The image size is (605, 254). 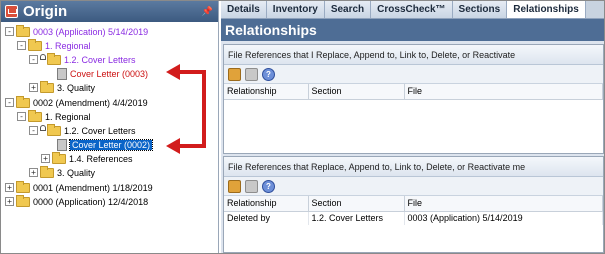 I want to click on section2-toolbar: ?, so click(x=413, y=186).